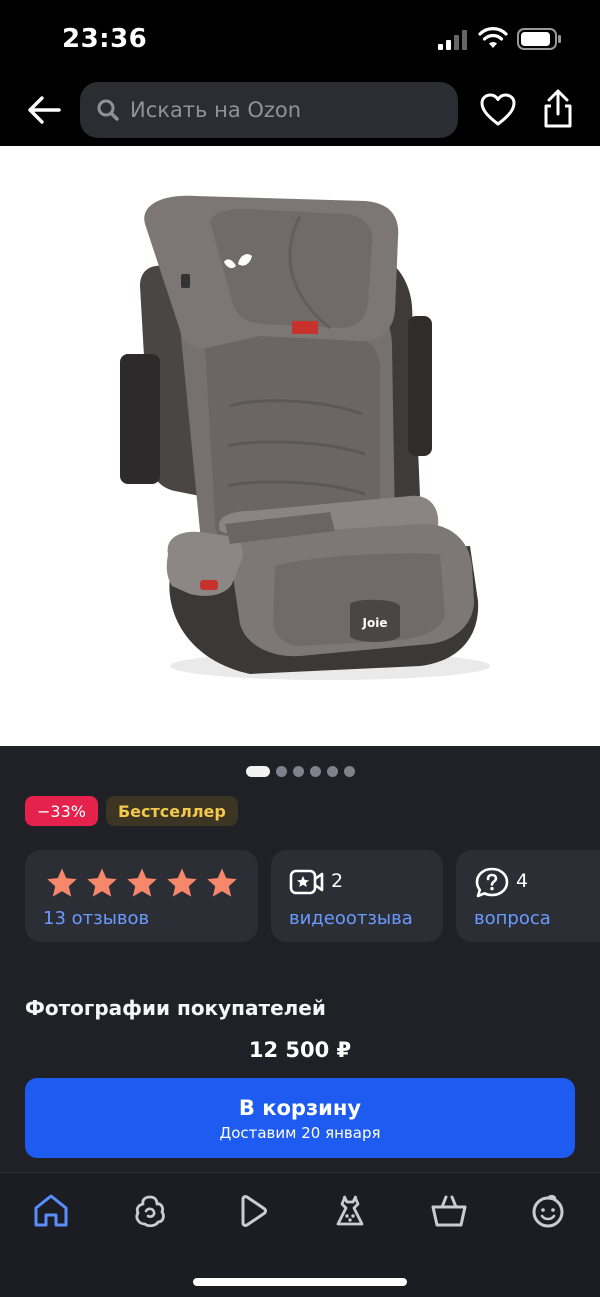 Image resolution: width=600 pixels, height=1297 pixels. Describe the element at coordinates (300, 1108) in the screenshot. I see `add-to-cart-label: В корзину` at that location.